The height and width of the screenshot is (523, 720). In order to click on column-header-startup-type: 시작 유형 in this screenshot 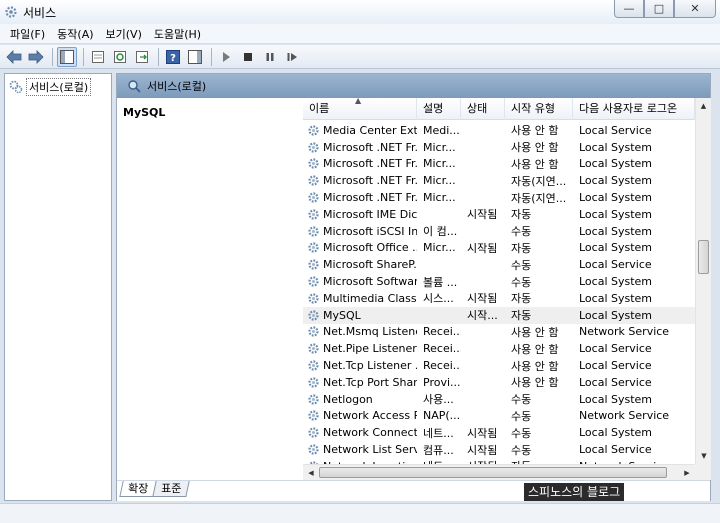, I will do `click(539, 109)`.